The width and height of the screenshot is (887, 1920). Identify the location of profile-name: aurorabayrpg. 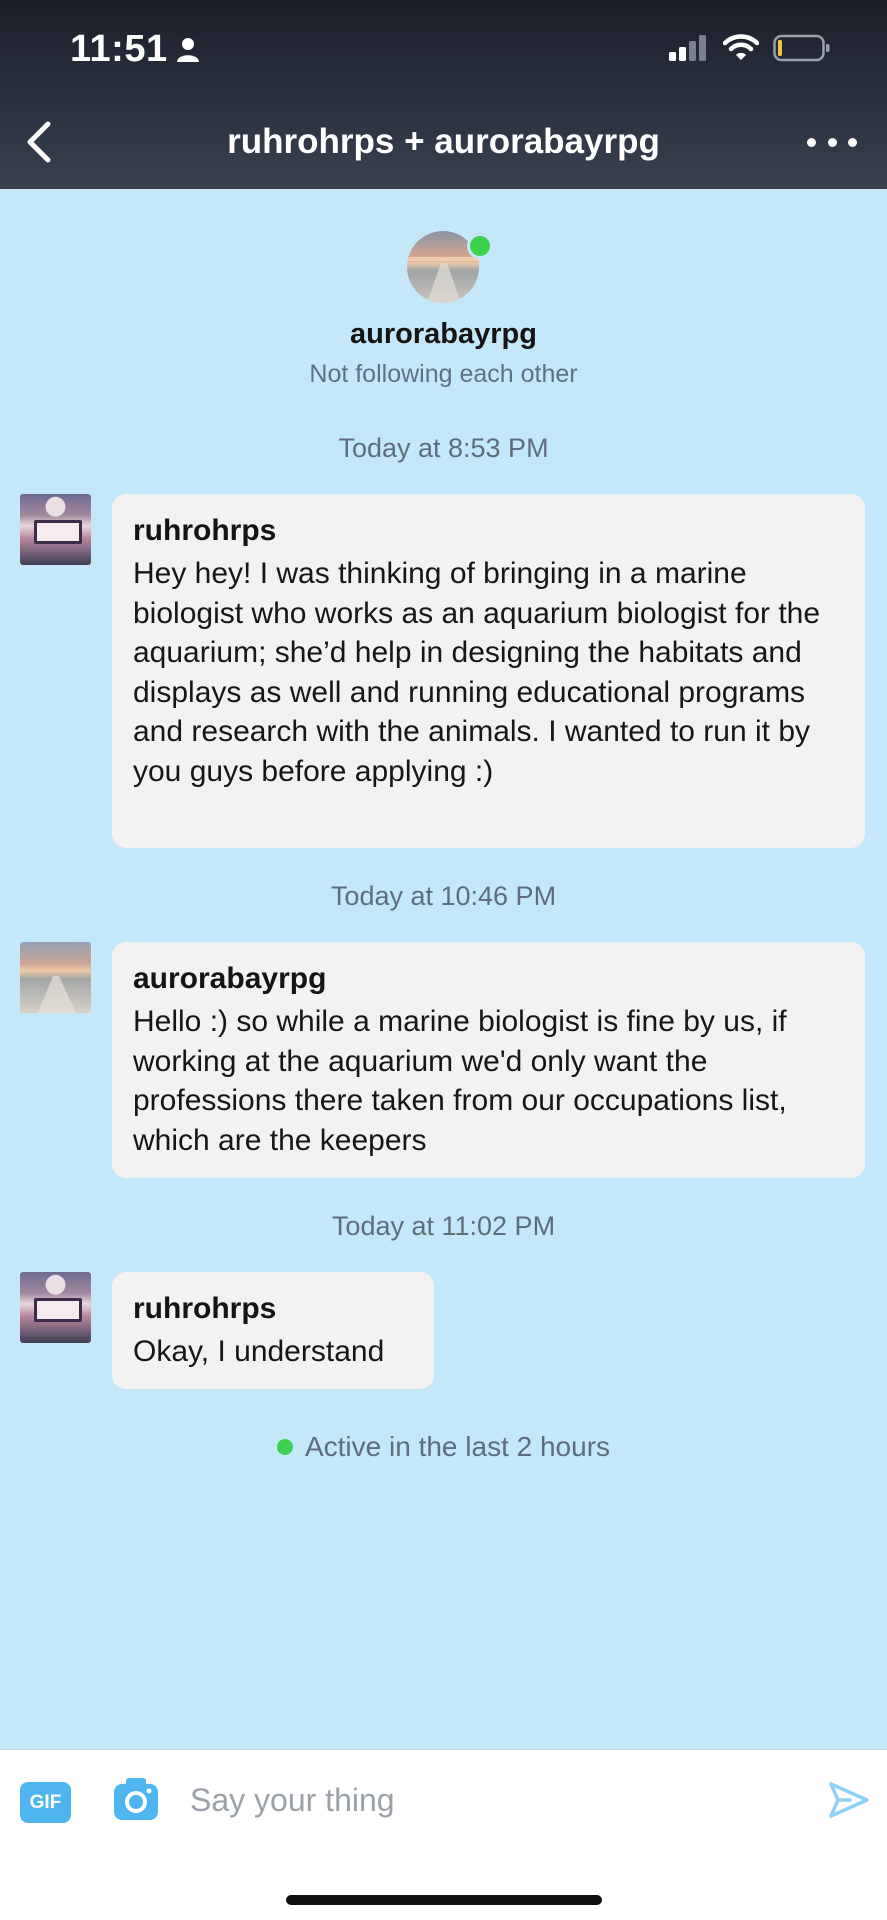
(443, 334).